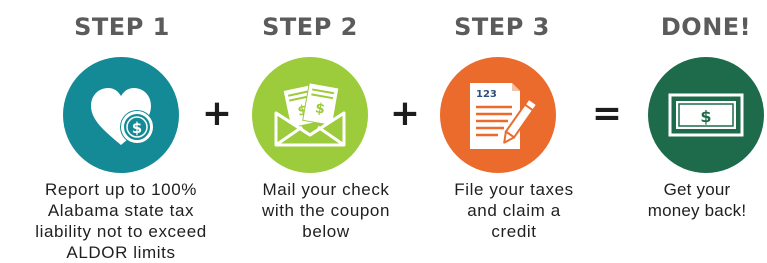 The height and width of the screenshot is (263, 767). Describe the element at coordinates (217, 113) in the screenshot. I see `plus-operator-1: +` at that location.